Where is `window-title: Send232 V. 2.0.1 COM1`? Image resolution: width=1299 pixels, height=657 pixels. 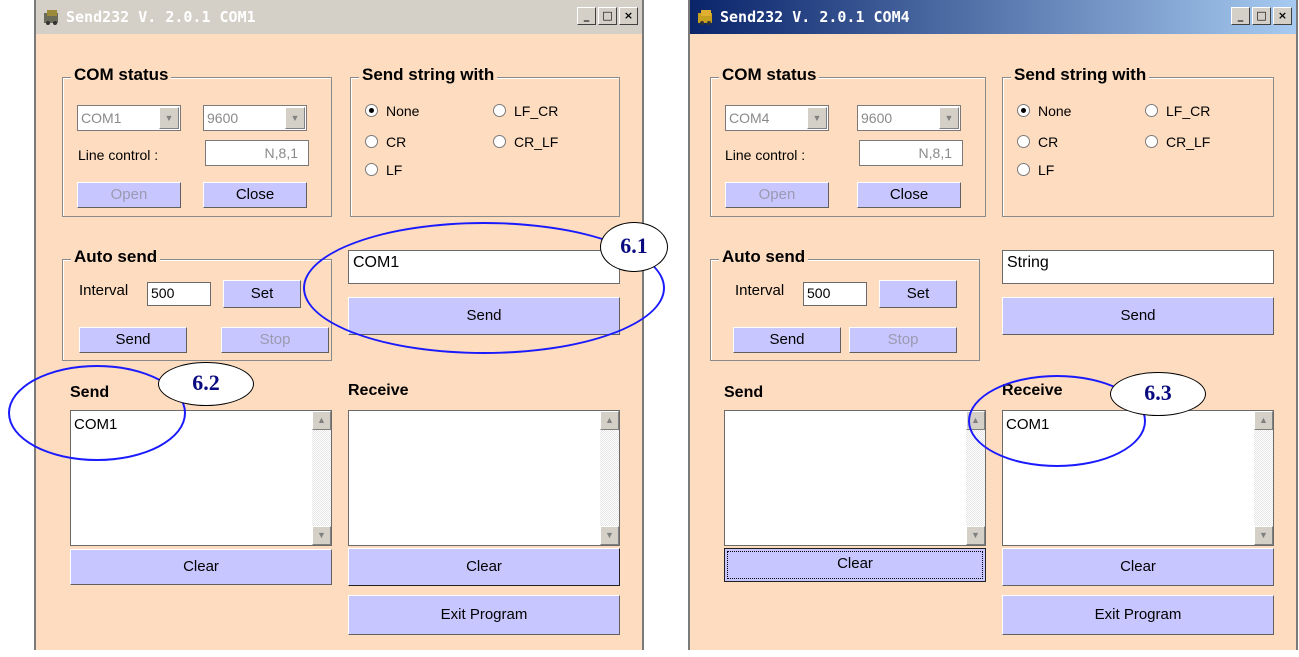
window-title: Send232 V. 2.0.1 COM1 is located at coordinates (161, 17).